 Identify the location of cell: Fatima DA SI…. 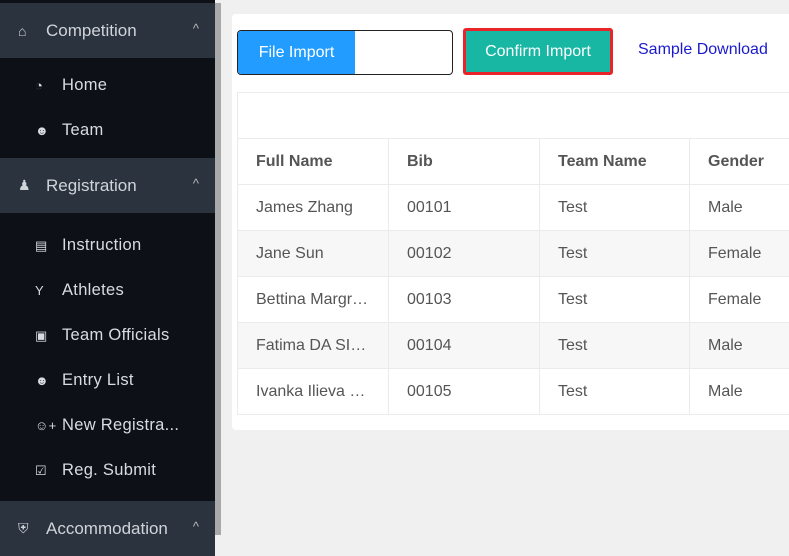
(313, 346).